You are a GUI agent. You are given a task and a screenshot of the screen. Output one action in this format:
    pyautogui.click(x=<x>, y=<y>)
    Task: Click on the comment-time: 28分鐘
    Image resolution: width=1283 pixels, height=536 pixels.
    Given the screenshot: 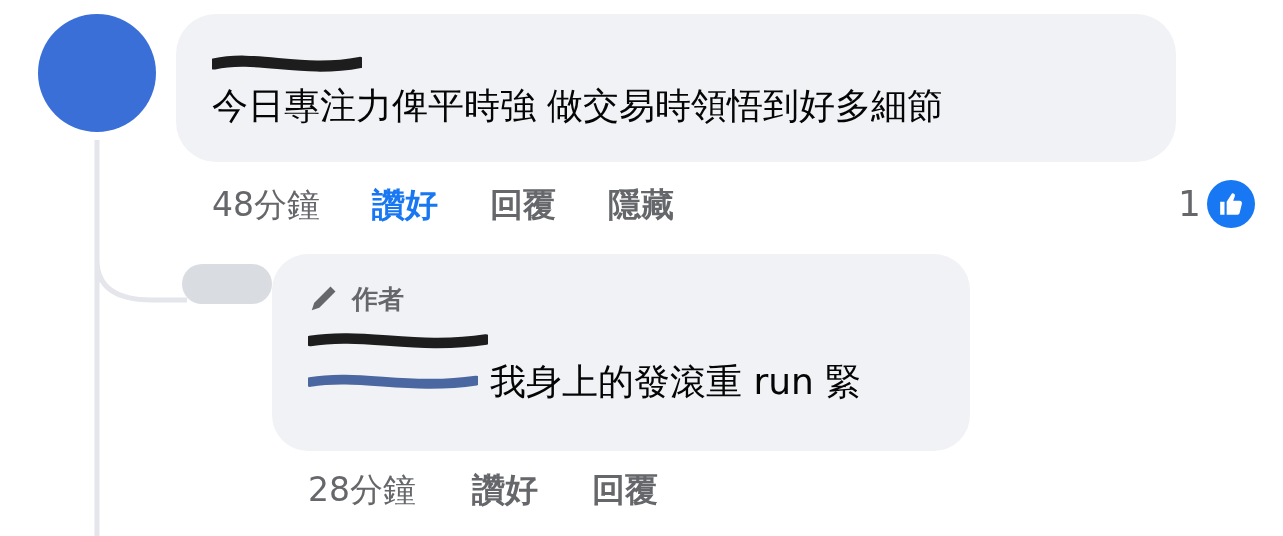 What is the action you would take?
    pyautogui.click(x=362, y=489)
    